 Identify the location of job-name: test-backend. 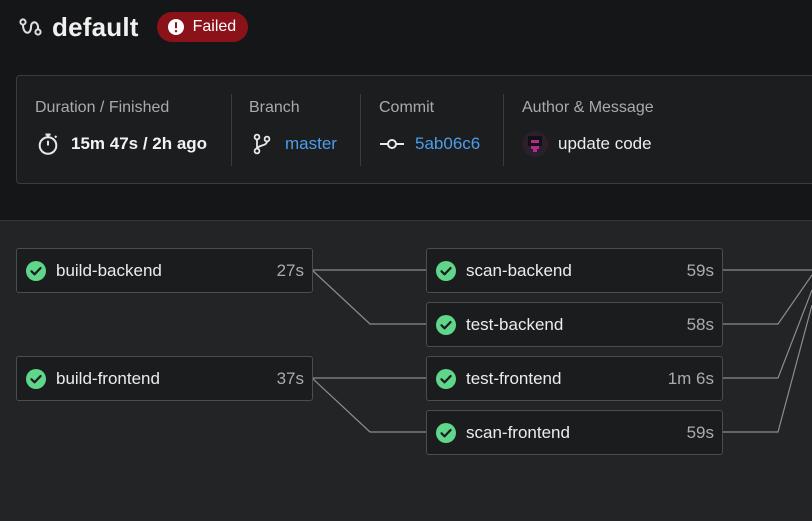
(515, 324).